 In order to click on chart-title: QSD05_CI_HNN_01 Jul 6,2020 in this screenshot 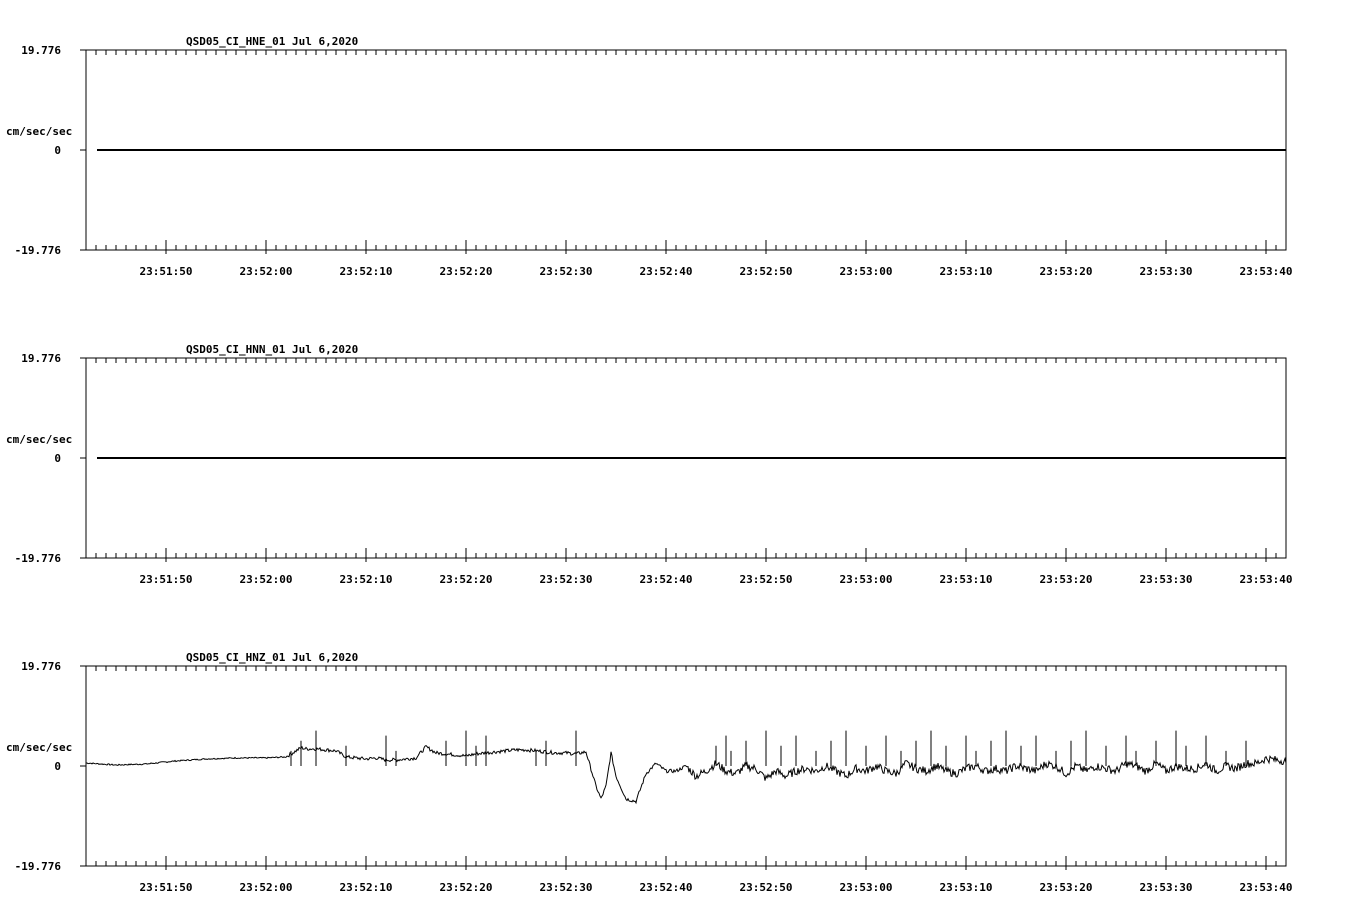, I will do `click(272, 349)`.